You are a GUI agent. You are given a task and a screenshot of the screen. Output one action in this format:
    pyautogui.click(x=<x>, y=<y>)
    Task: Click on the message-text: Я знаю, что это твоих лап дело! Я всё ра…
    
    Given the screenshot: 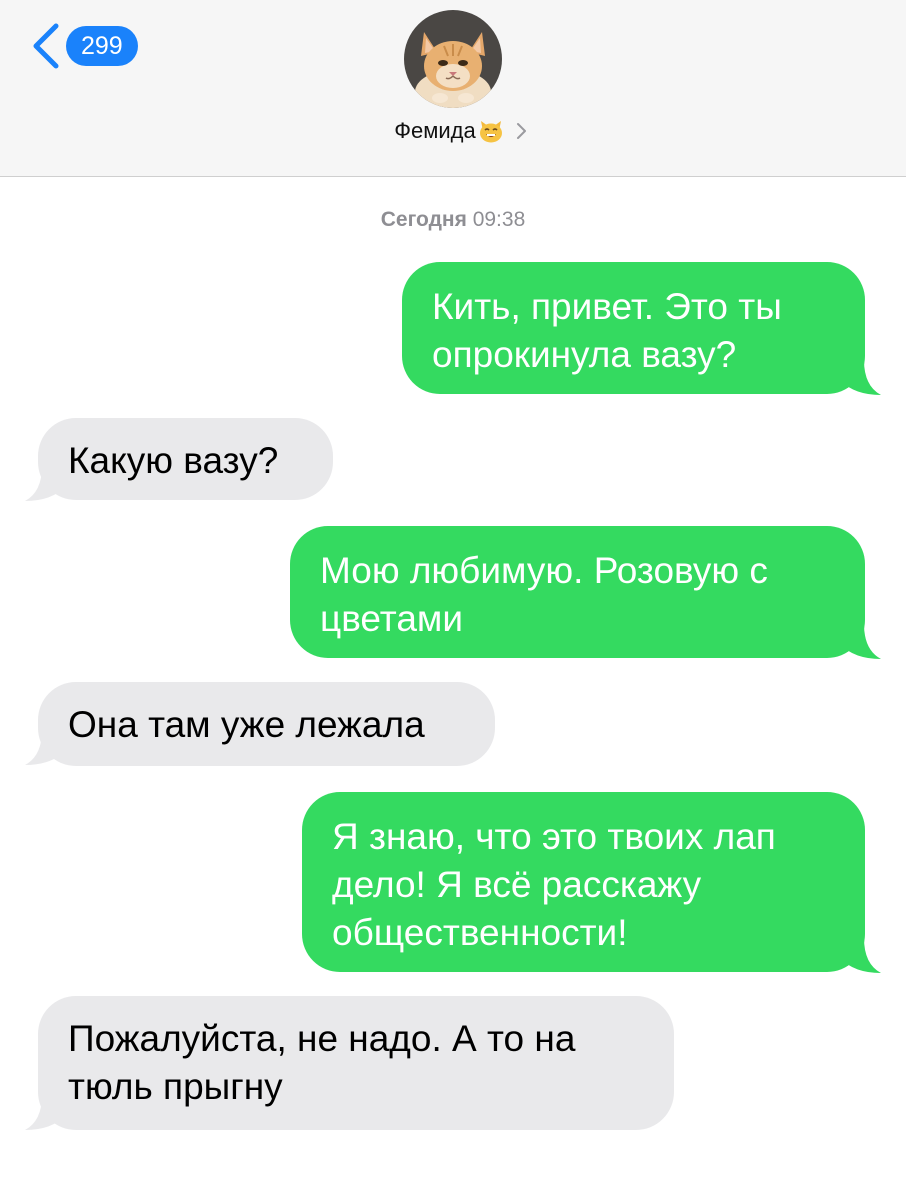 What is the action you would take?
    pyautogui.click(x=554, y=884)
    